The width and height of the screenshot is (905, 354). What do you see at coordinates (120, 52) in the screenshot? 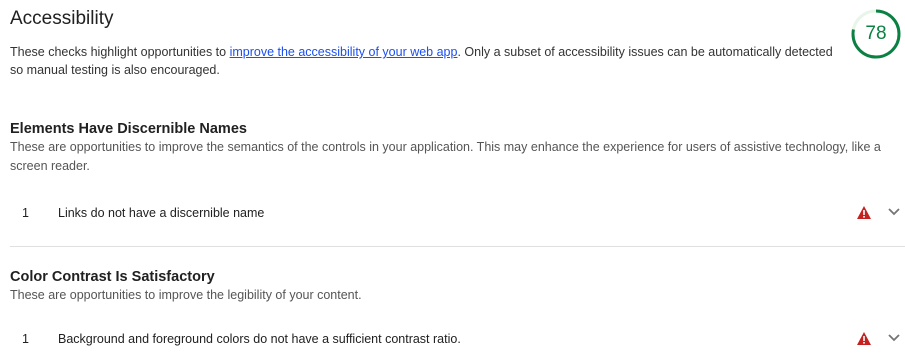
I see `description-text-before: These checks highlight opportunities to` at bounding box center [120, 52].